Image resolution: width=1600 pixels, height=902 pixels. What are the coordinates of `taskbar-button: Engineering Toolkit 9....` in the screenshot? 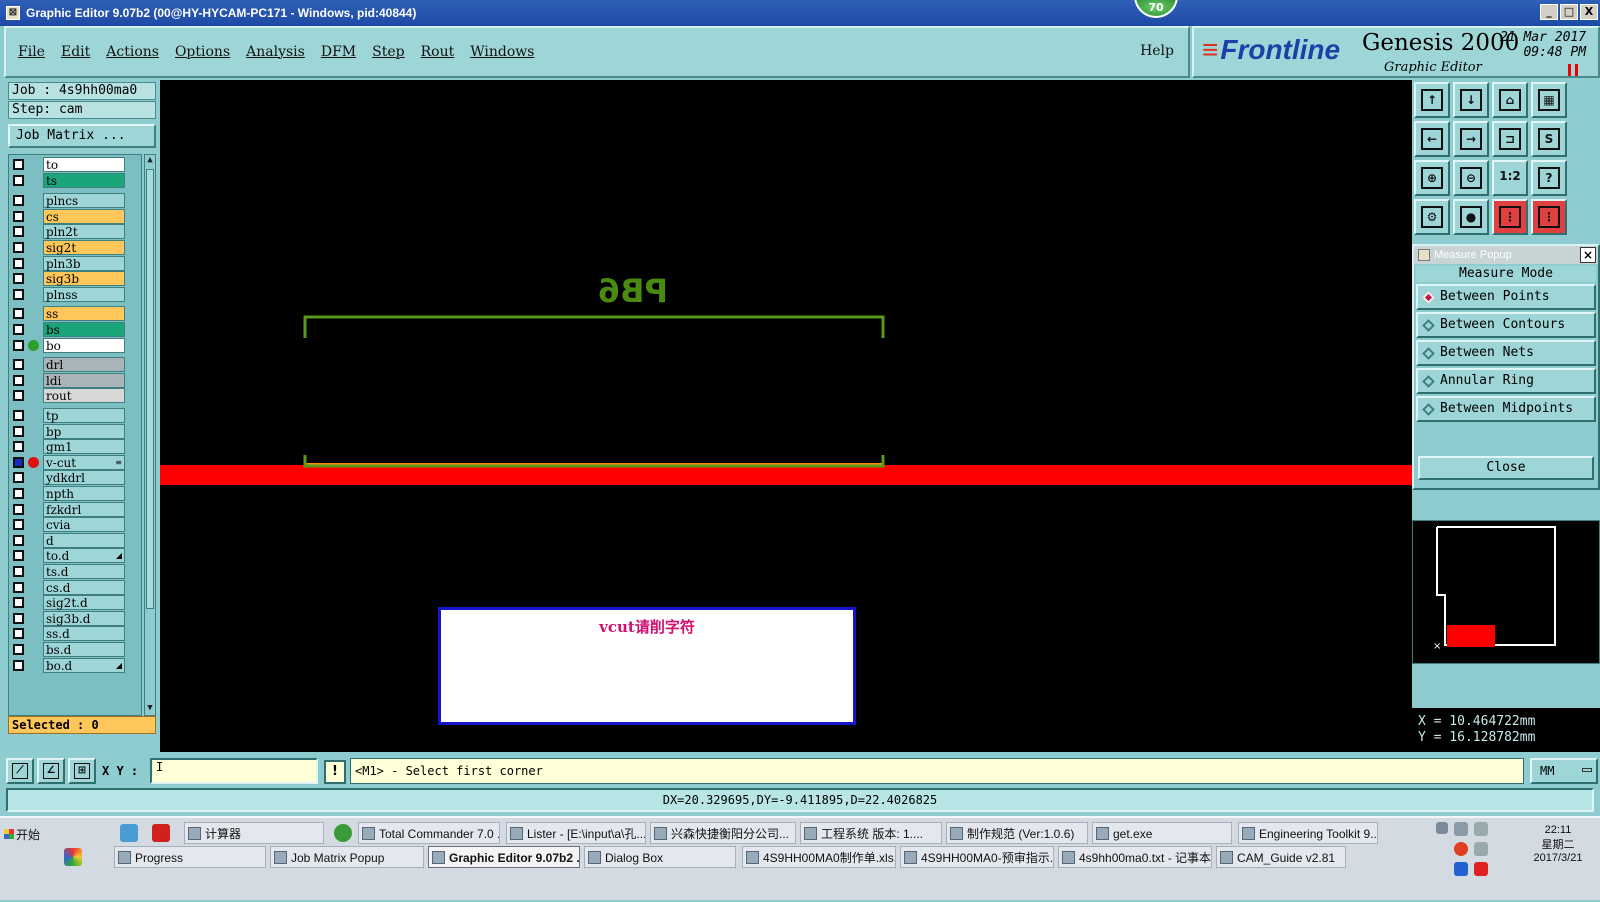 It's located at (1308, 833).